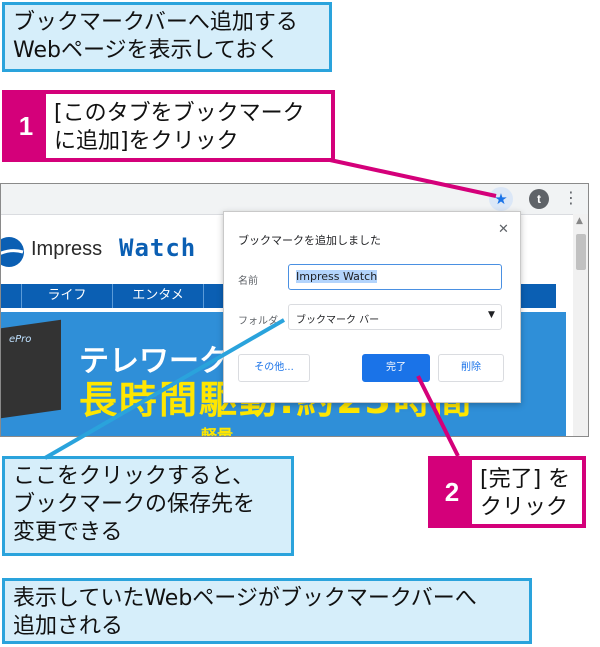 The height and width of the screenshot is (647, 600). I want to click on step-1-pointer, so click(413, 178).